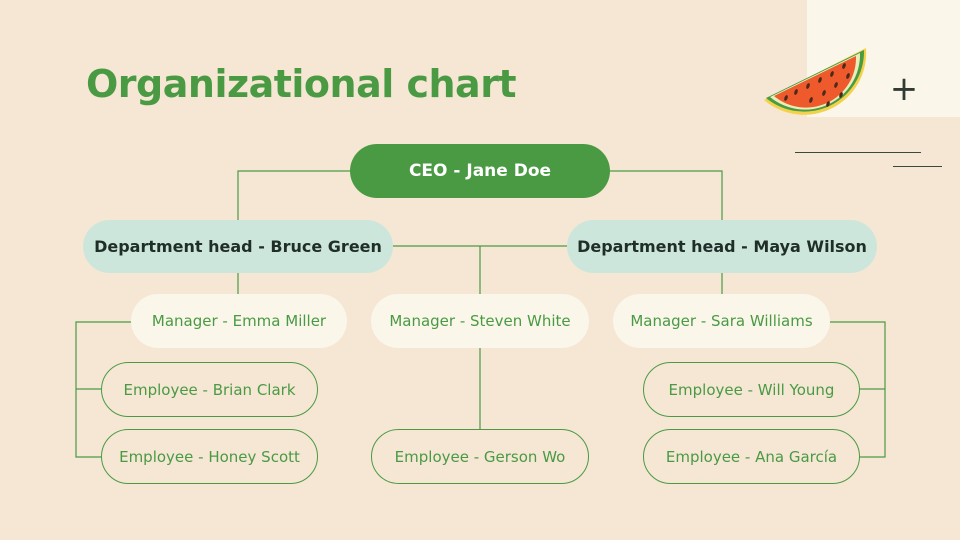 This screenshot has width=960, height=540. Describe the element at coordinates (480, 171) in the screenshot. I see `ceo-node: CEO - Jane Doe` at that location.